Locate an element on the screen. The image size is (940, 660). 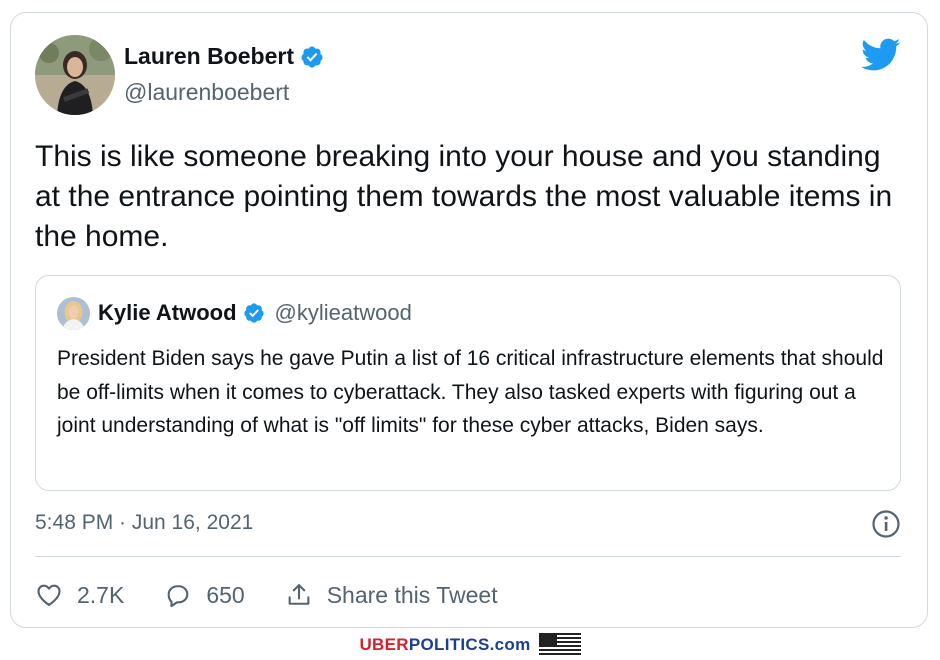
heart-icon is located at coordinates (49, 595).